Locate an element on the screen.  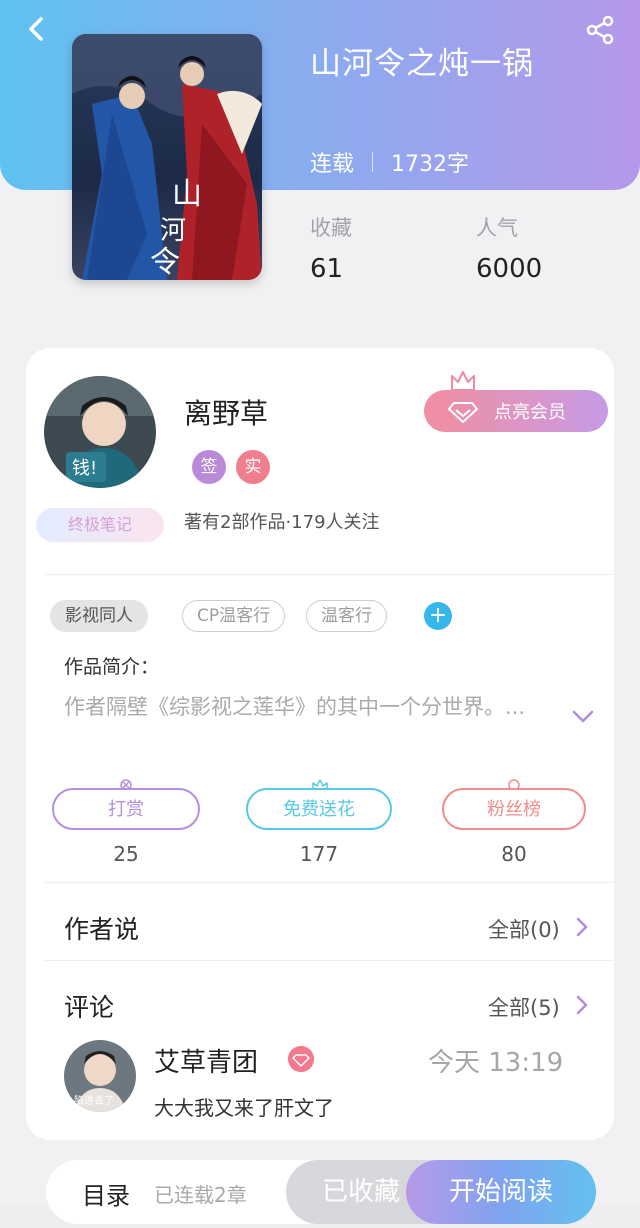
verified-tag: 实 is located at coordinates (253, 467).